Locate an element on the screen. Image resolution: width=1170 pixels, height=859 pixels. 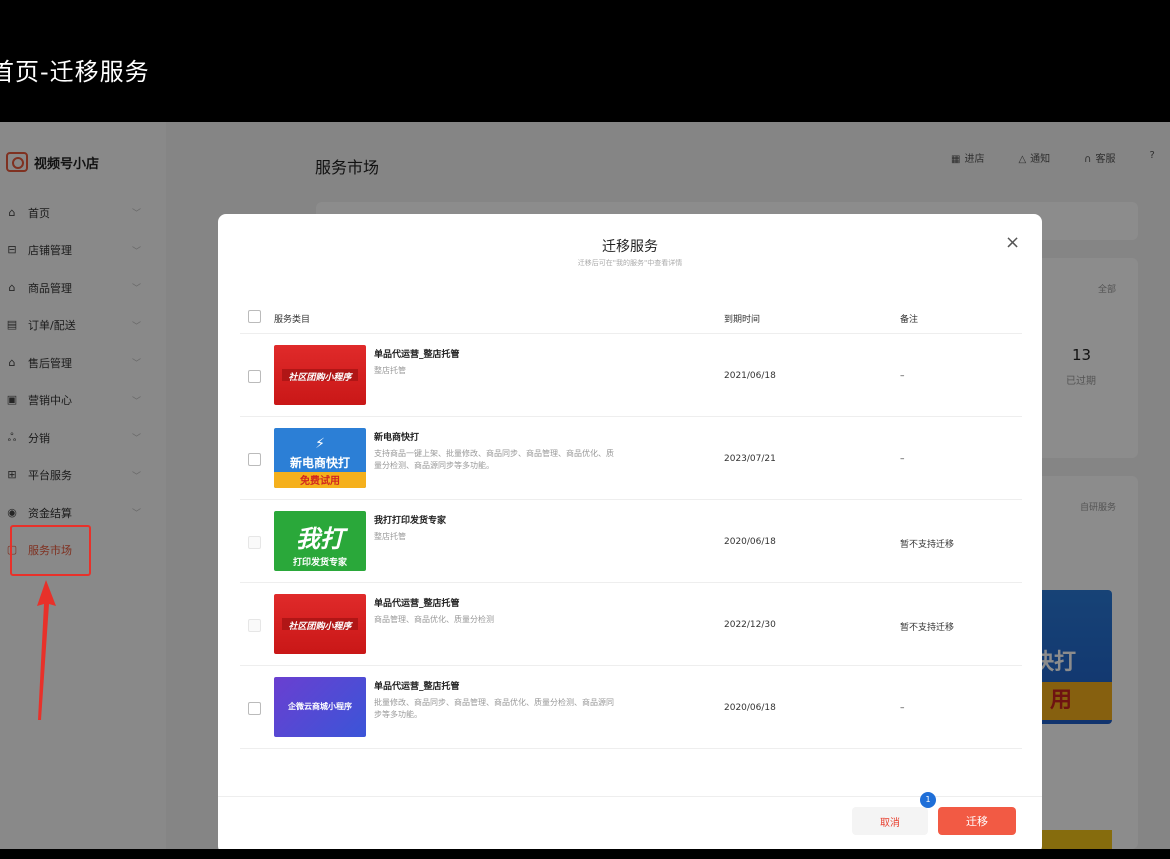
thumbnail-text: 新电商快打 is located at coordinates (319, 463).